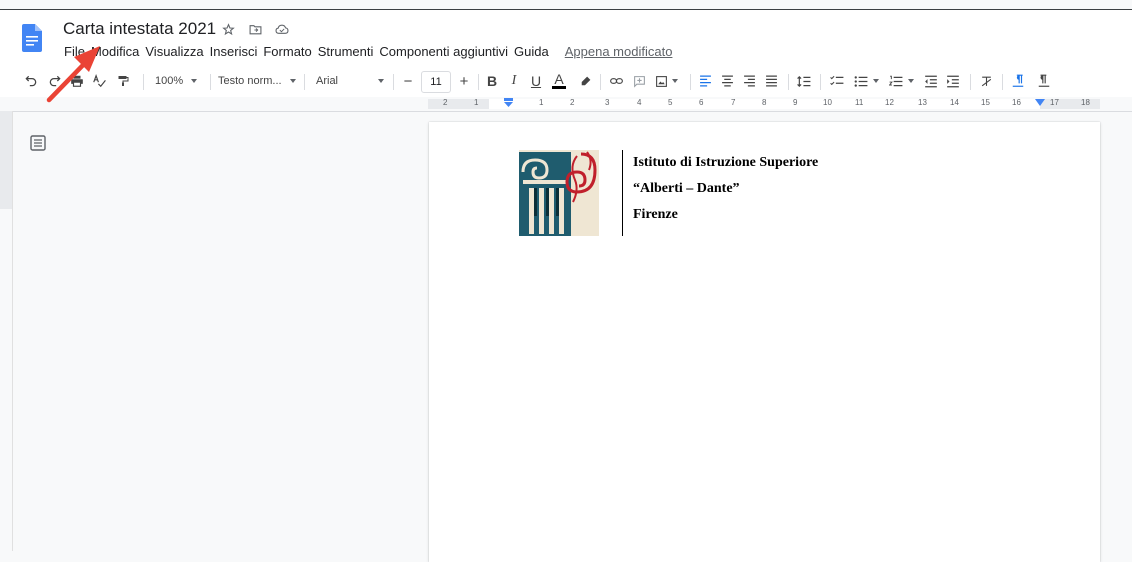  Describe the element at coordinates (1016, 102) in the screenshot. I see `ruler-number: 16` at that location.